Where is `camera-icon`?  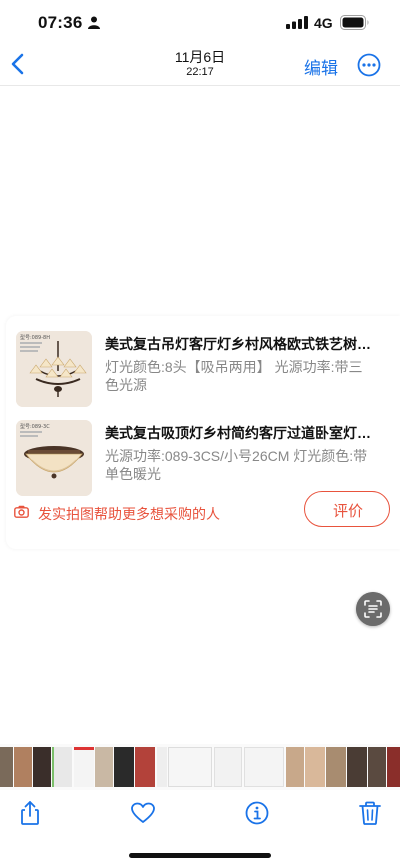 camera-icon is located at coordinates (21, 511).